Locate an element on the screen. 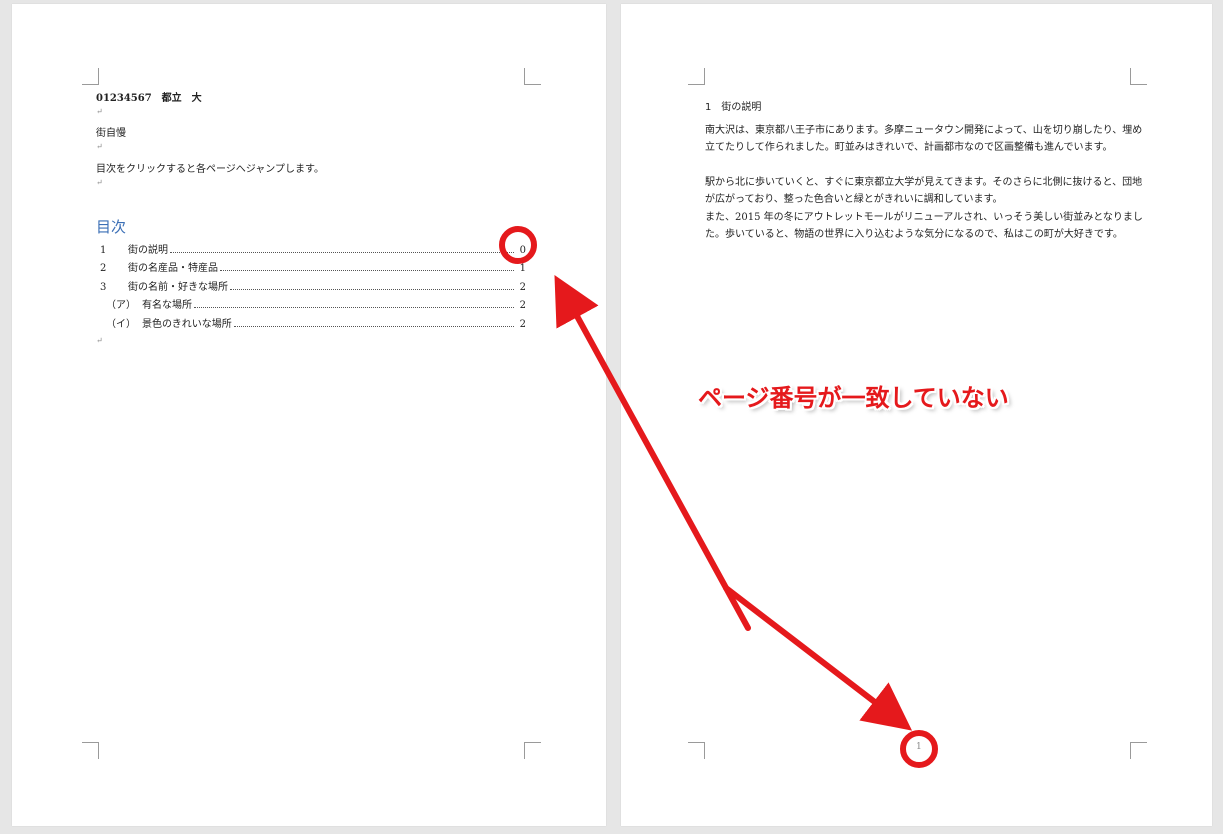 This screenshot has width=1223, height=834. arrow-to-toc is located at coordinates (652, 452).